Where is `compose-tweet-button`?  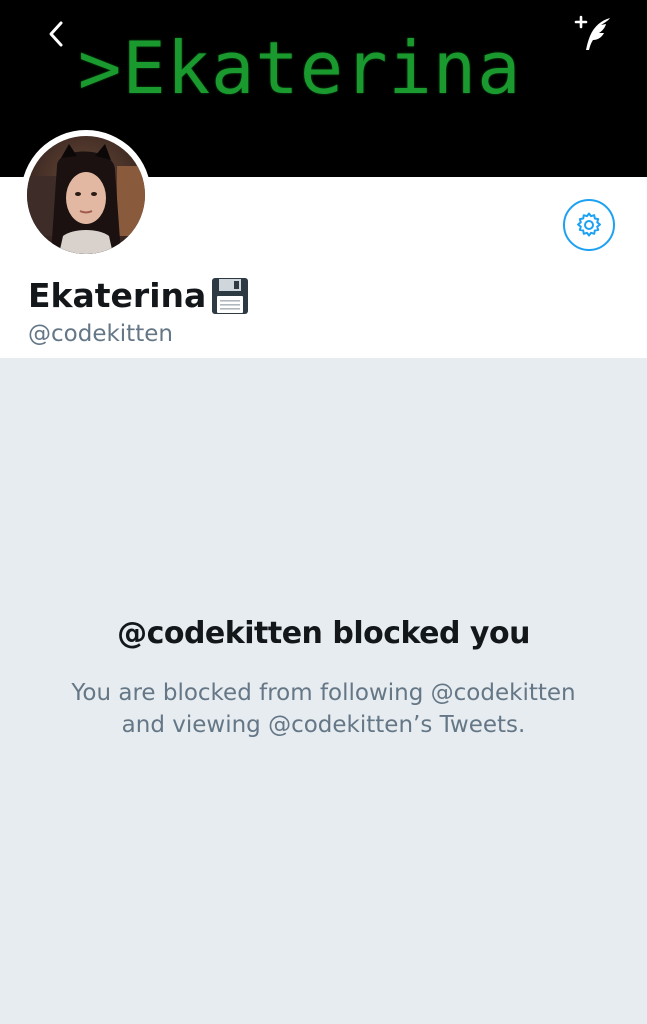
compose-tweet-button is located at coordinates (592, 34).